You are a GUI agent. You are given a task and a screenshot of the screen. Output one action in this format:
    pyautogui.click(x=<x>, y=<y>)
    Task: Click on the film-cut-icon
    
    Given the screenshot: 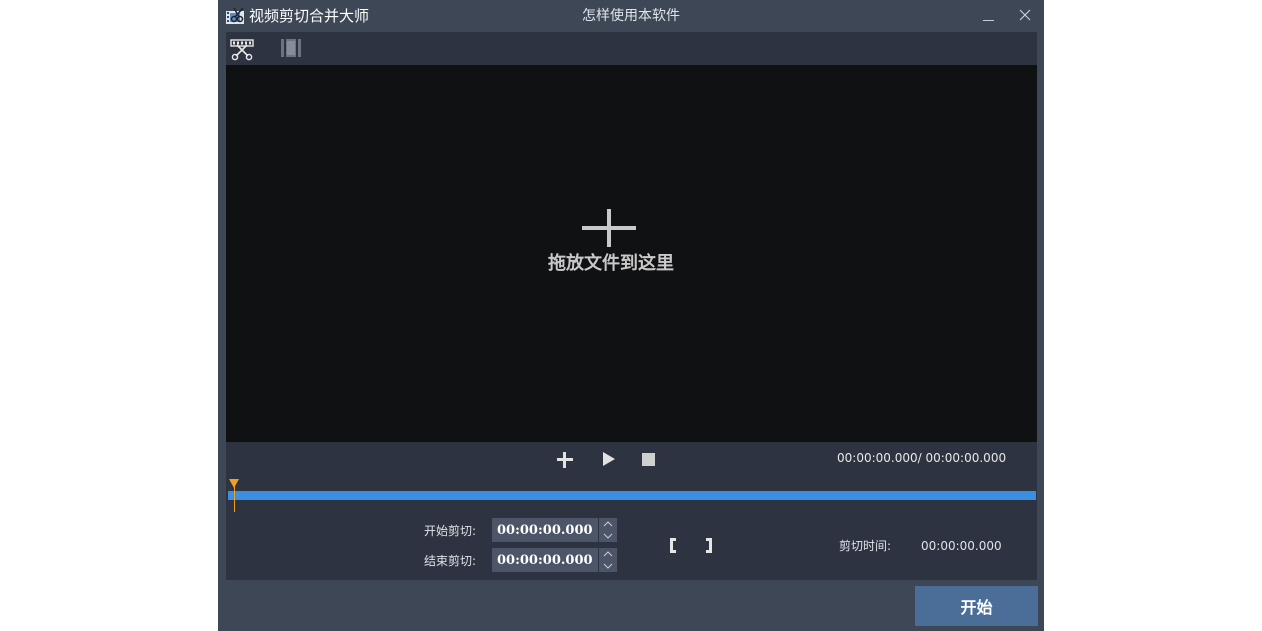 What is the action you would take?
    pyautogui.click(x=242, y=50)
    